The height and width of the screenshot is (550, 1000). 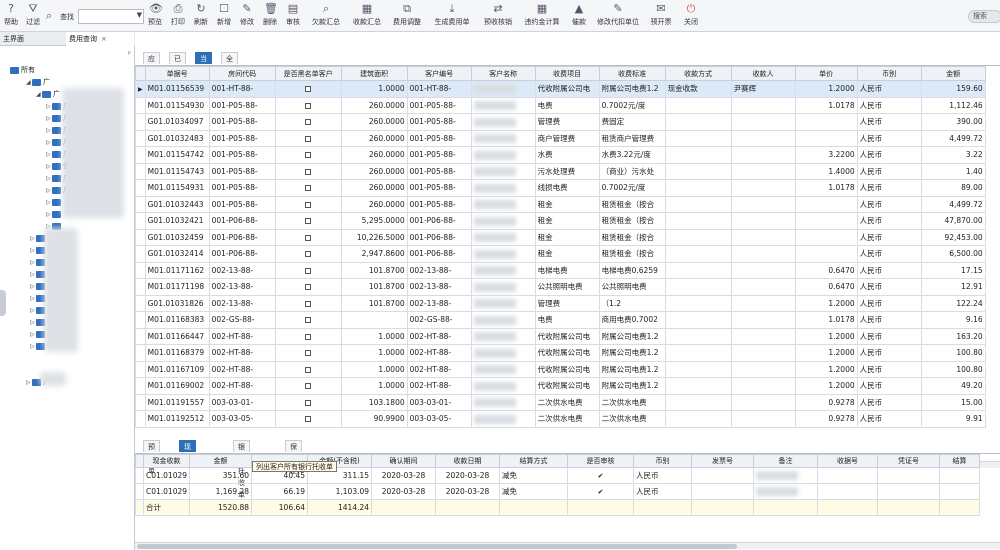 What do you see at coordinates (439, 303) in the screenshot?
I see `customer-code-cell: 002-13-88-` at bounding box center [439, 303].